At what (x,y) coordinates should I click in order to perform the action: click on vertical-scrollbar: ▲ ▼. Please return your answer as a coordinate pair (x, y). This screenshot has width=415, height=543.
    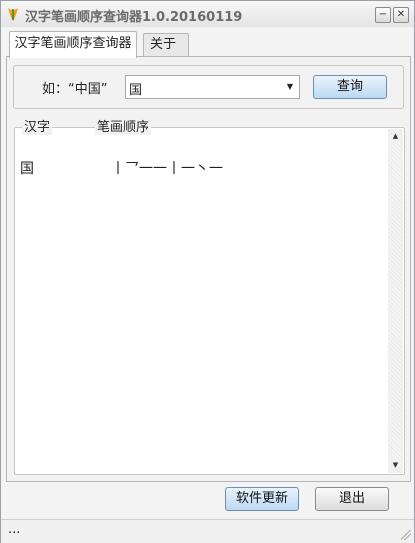
    Looking at the image, I should click on (395, 301).